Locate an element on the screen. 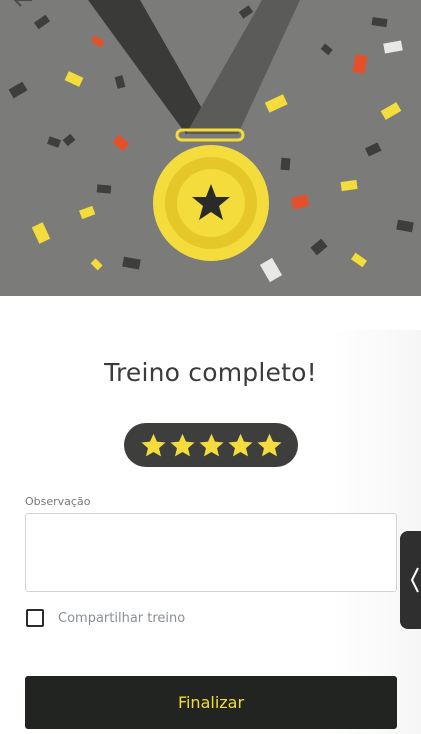 The image size is (421, 734). share-checkbox-row: Compartilhar treino is located at coordinates (105, 618).